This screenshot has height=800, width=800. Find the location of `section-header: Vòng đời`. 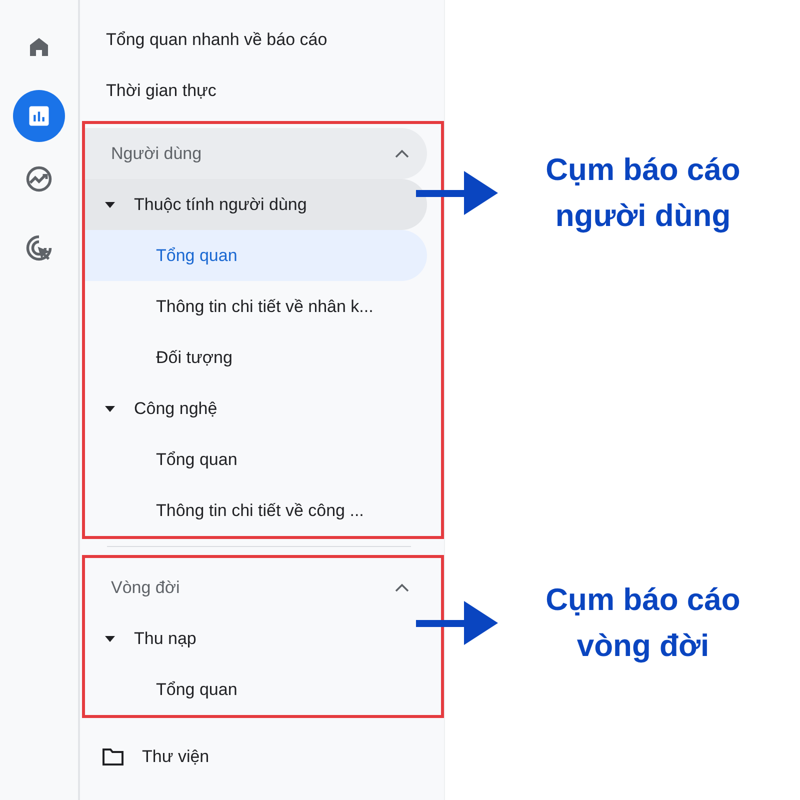

section-header: Vòng đời is located at coordinates (256, 587).